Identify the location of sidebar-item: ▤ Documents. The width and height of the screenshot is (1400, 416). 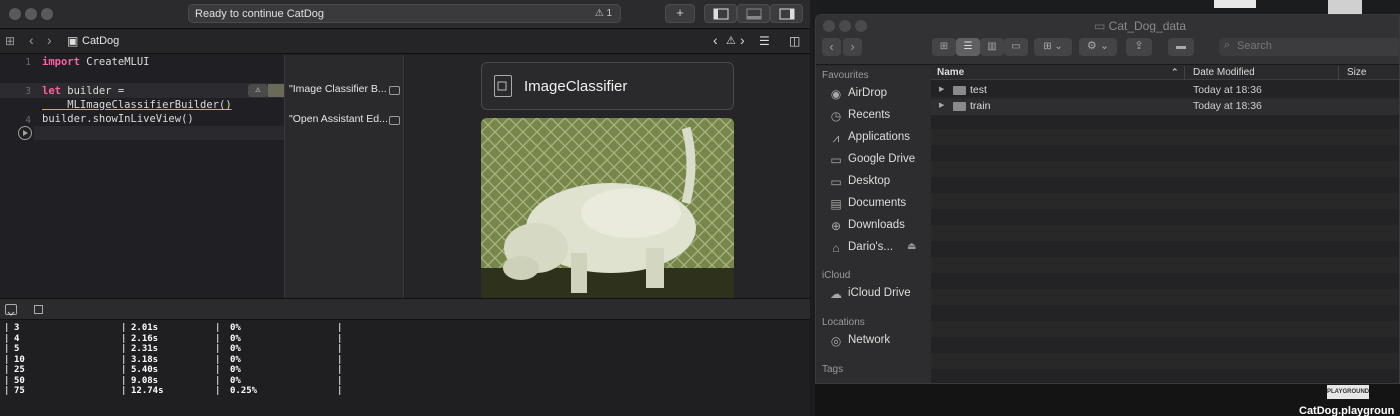
(879, 205).